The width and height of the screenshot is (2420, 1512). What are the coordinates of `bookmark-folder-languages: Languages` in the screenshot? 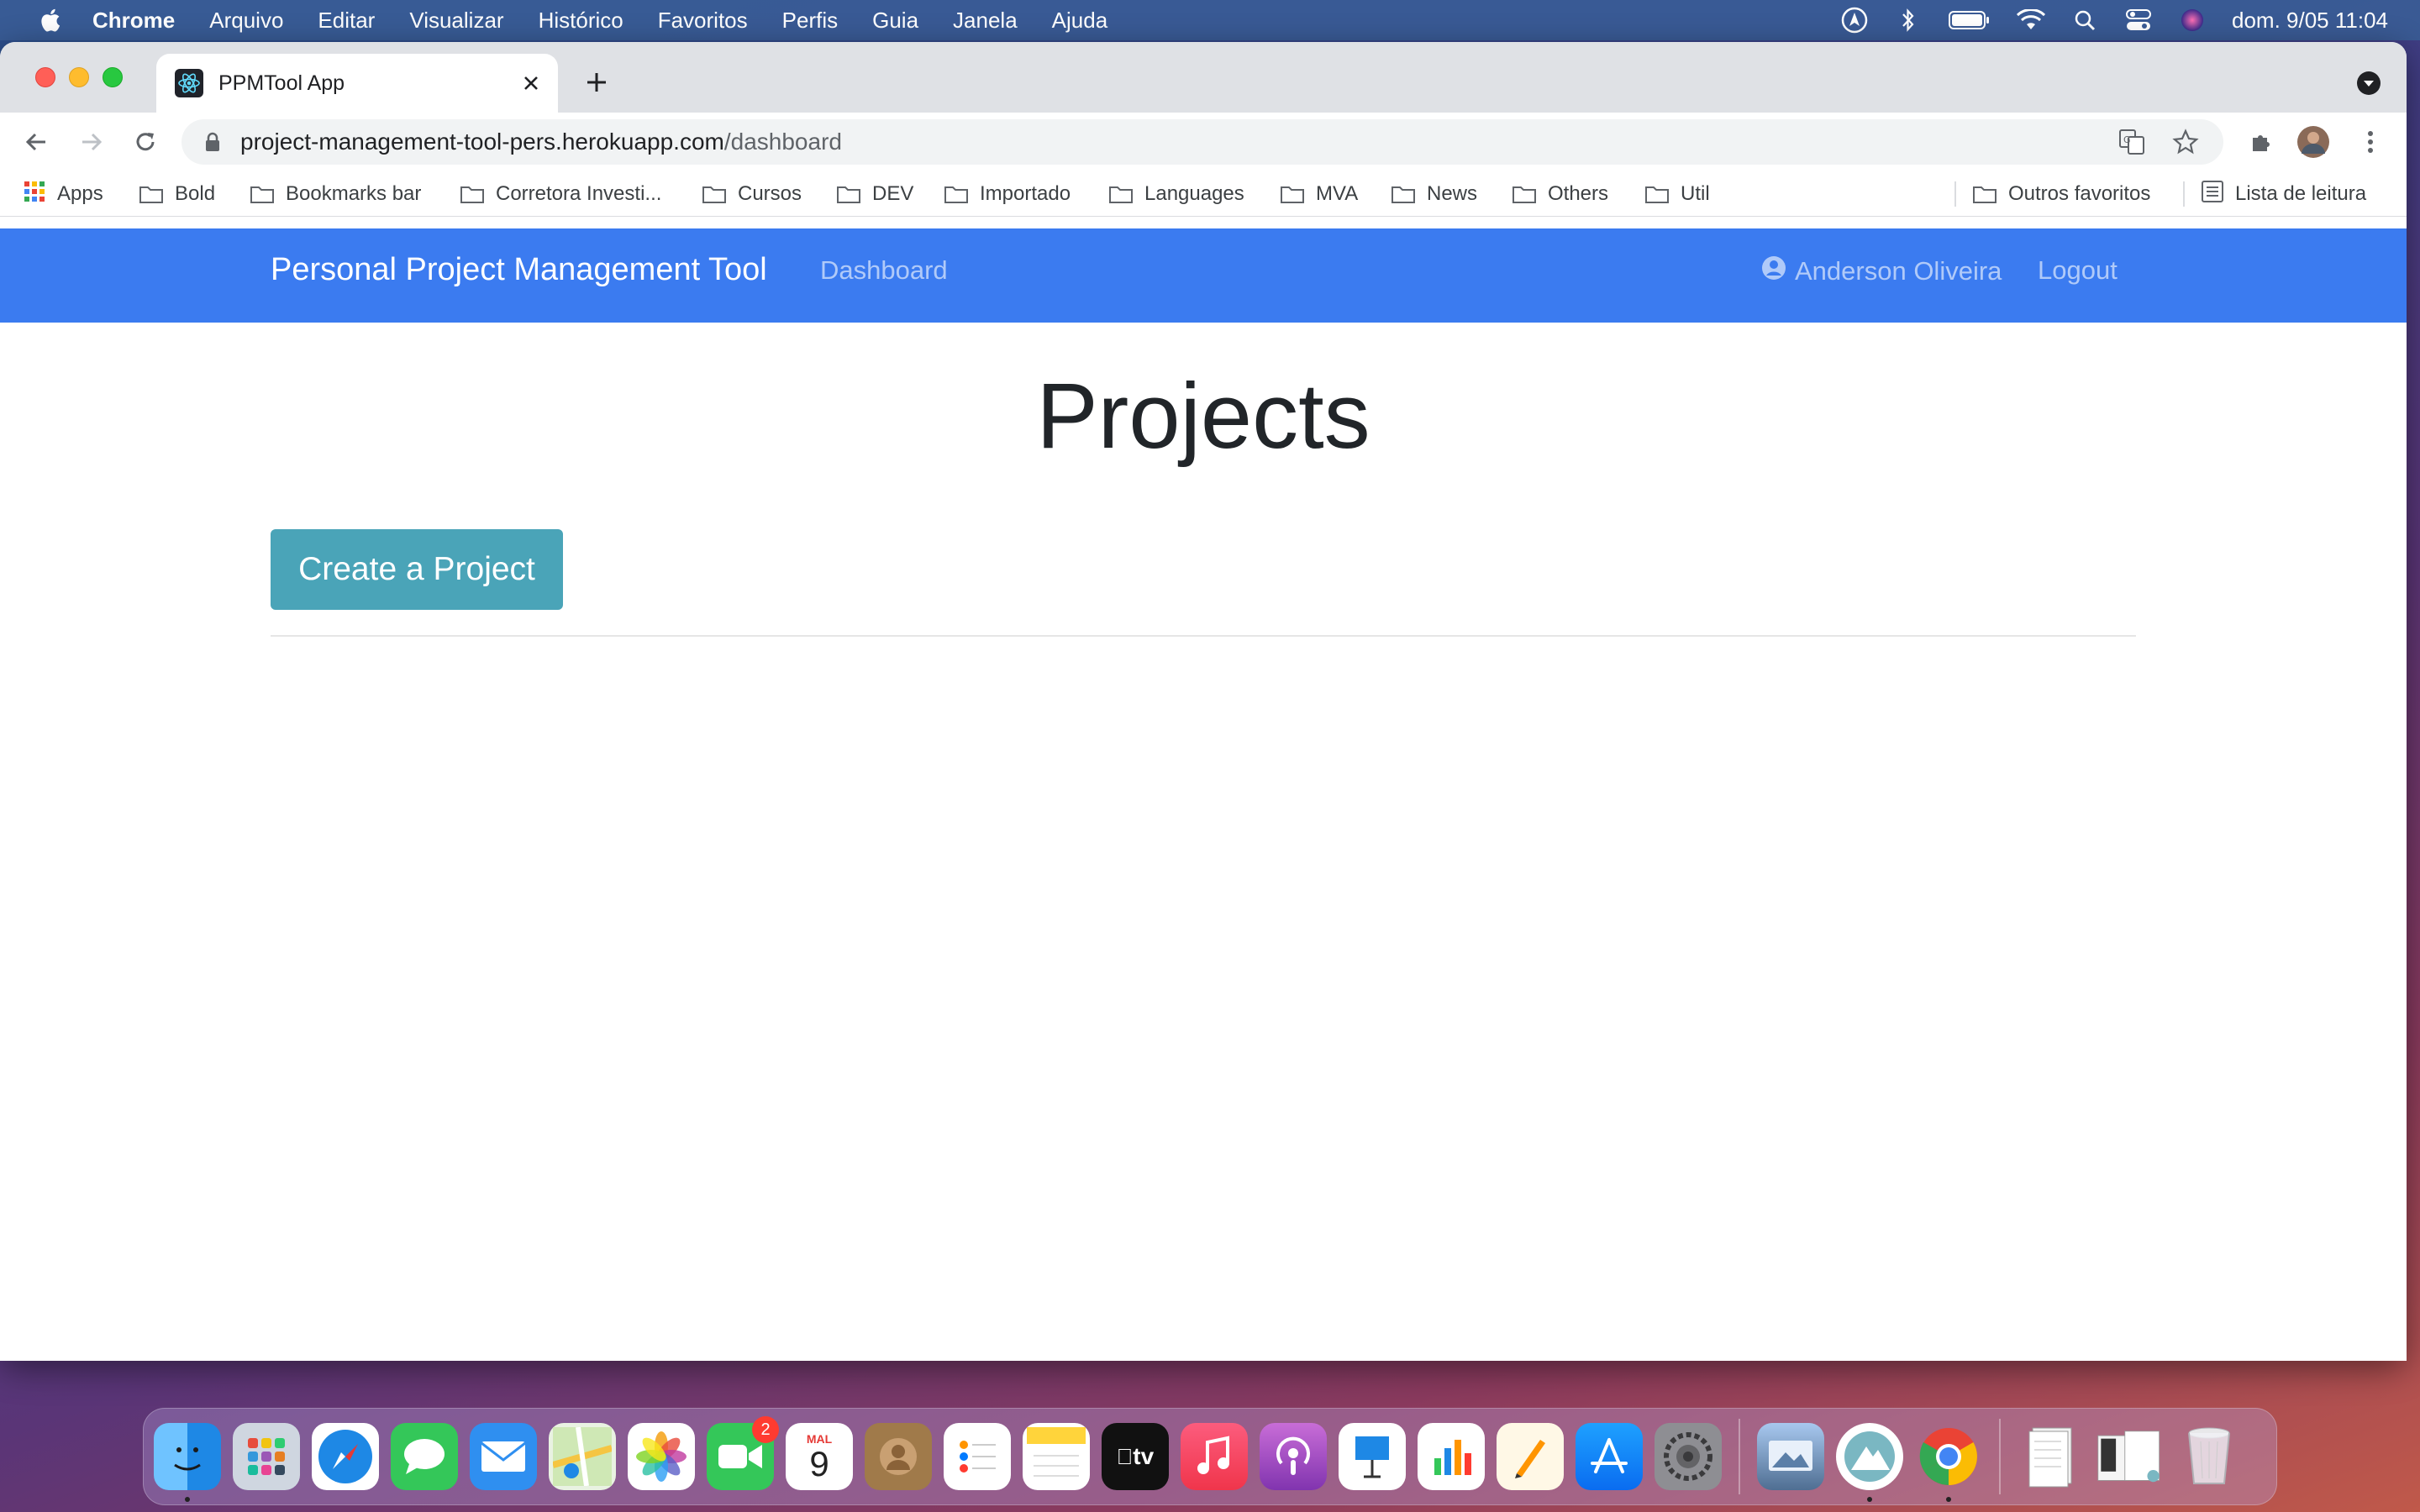 It's located at (1176, 194).